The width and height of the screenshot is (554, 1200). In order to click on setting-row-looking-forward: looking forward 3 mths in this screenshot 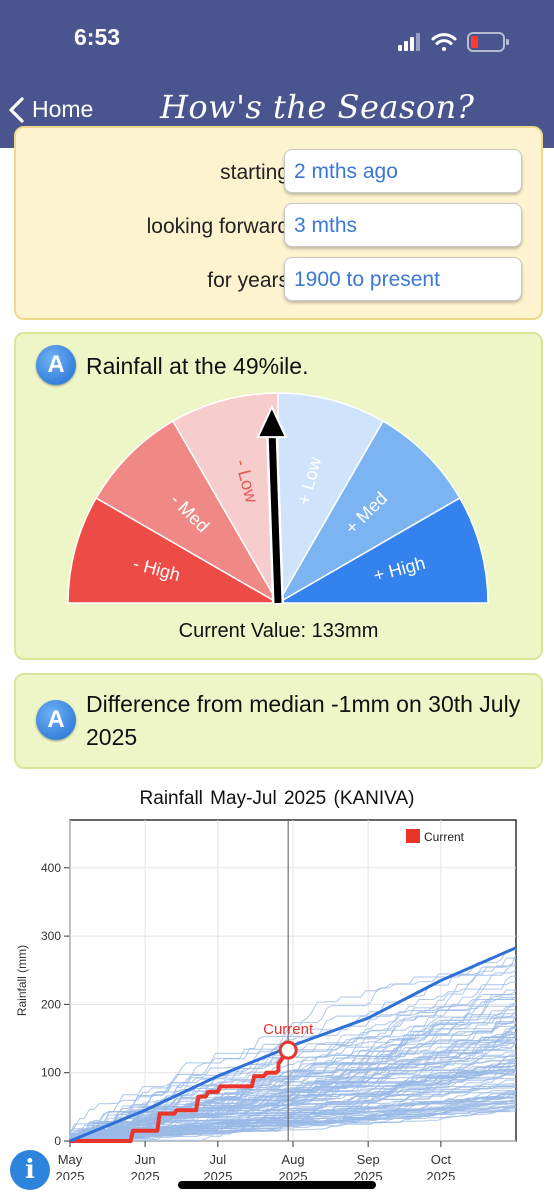, I will do `click(278, 226)`.